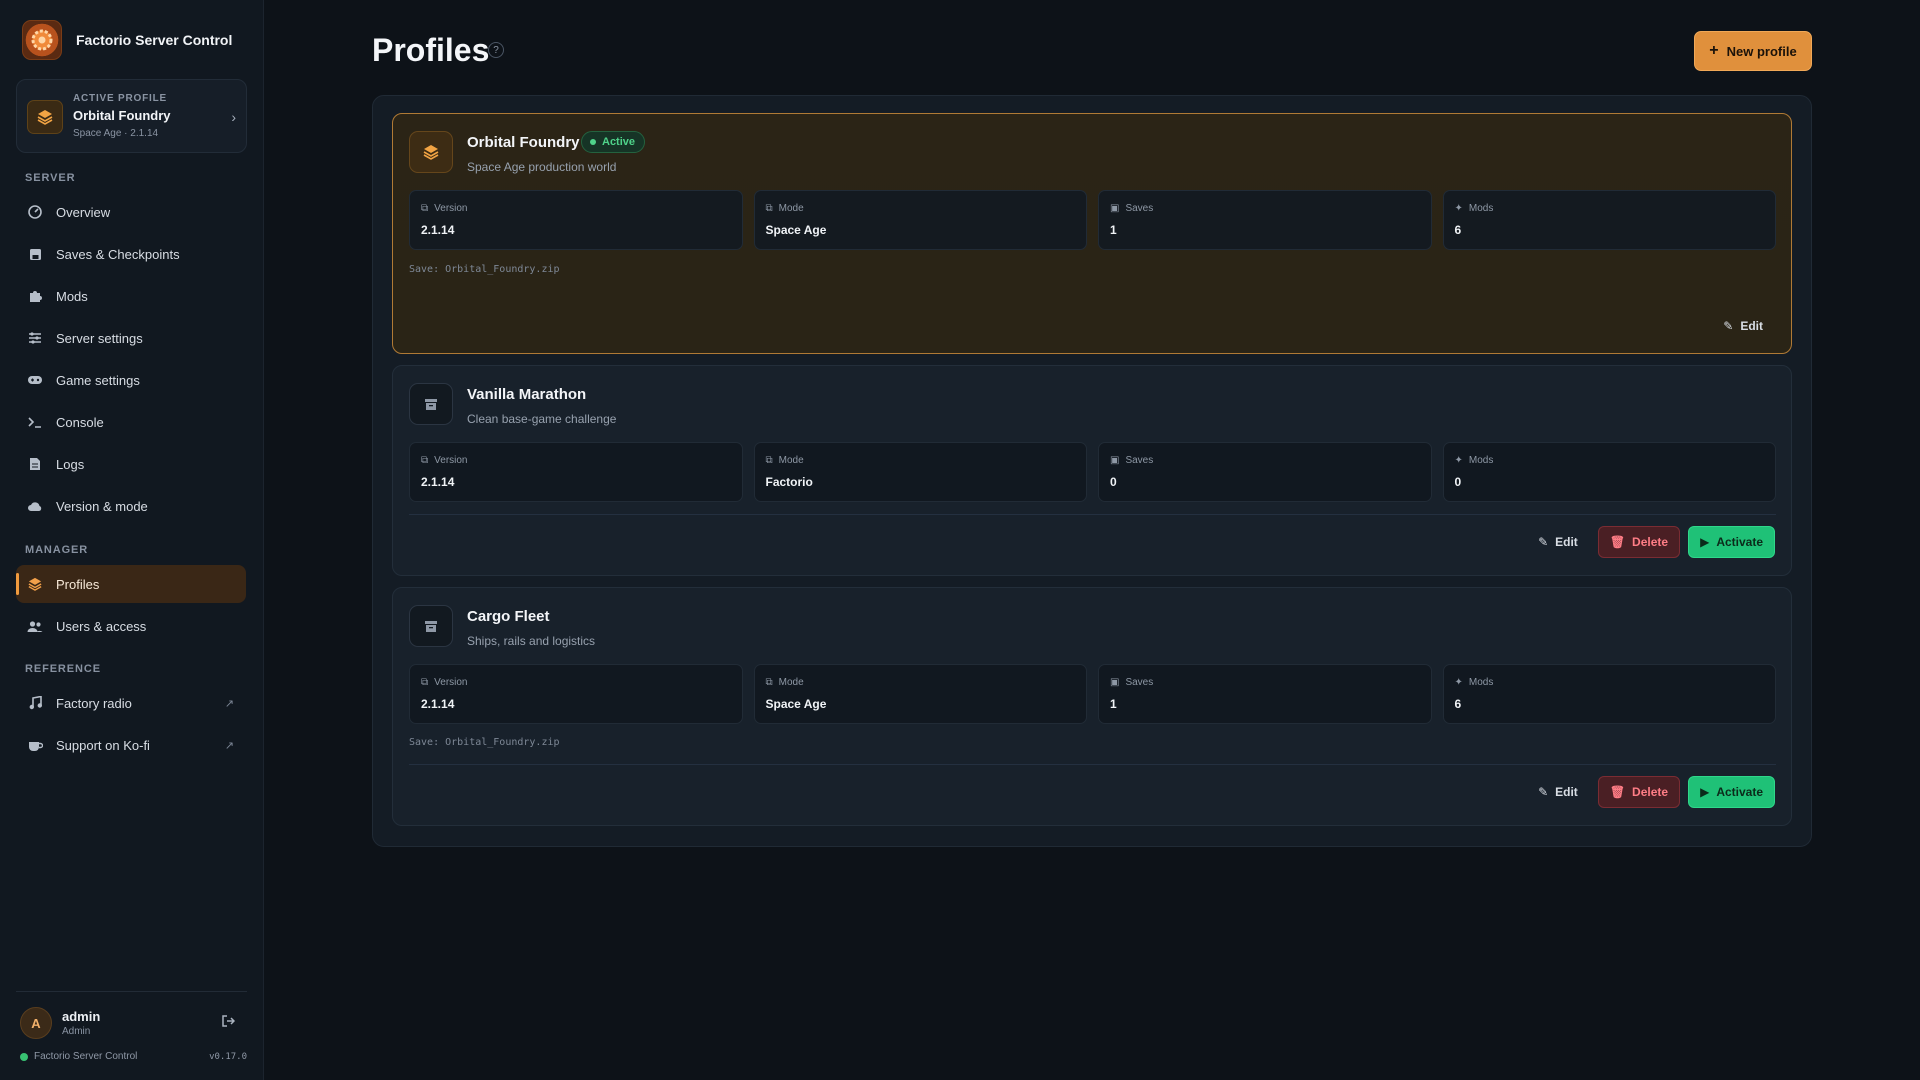  What do you see at coordinates (484, 742) in the screenshot?
I see `save-file-note: Save: Orbital_Foundry.zip` at bounding box center [484, 742].